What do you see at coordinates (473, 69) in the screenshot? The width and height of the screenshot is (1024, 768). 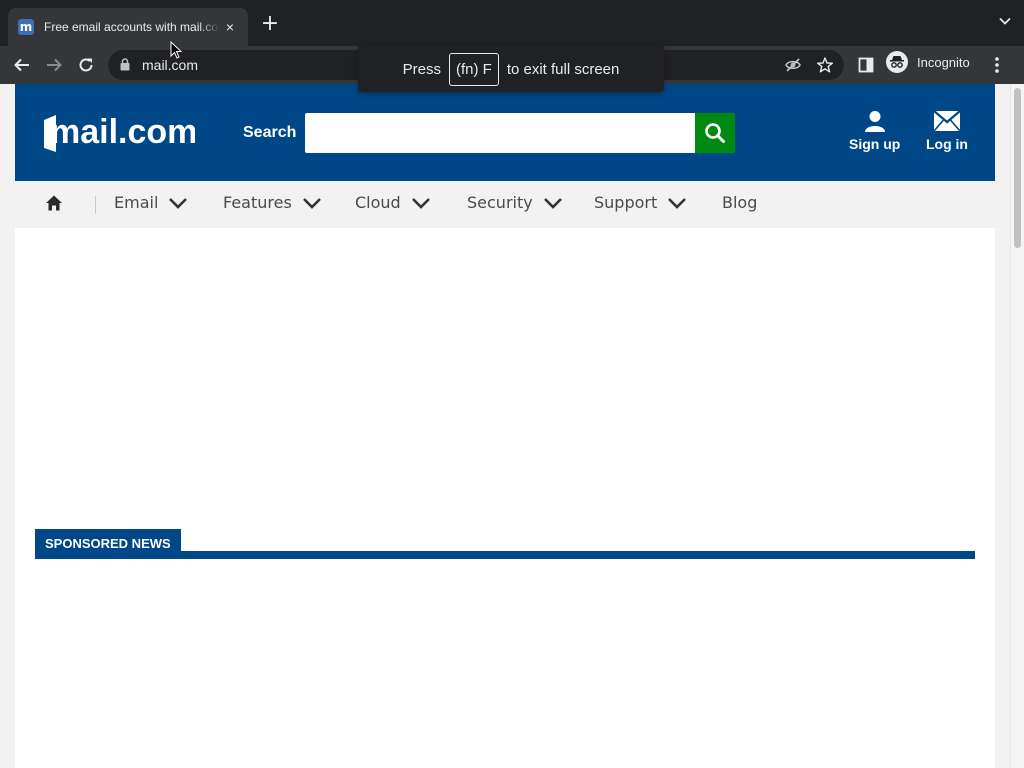 I see `toast-key-hint: (fn) F` at bounding box center [473, 69].